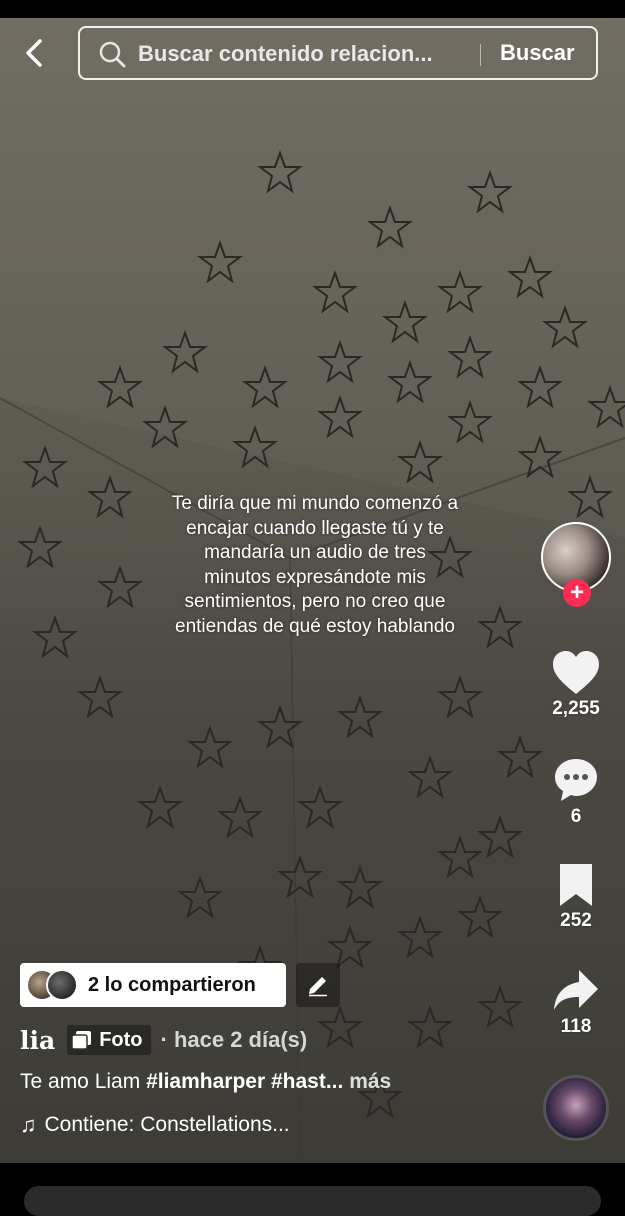 The width and height of the screenshot is (625, 1216). What do you see at coordinates (576, 990) in the screenshot?
I see `share-icon` at bounding box center [576, 990].